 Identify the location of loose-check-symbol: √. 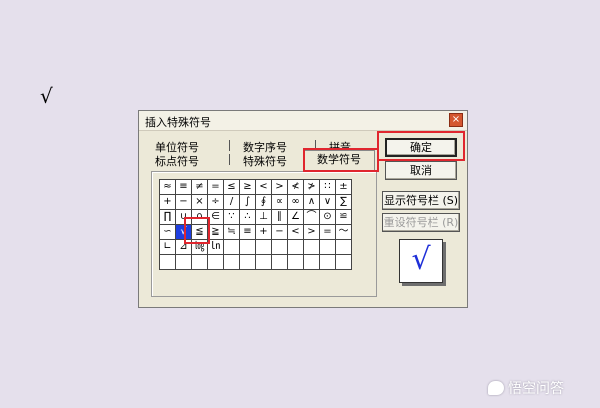
(46, 96).